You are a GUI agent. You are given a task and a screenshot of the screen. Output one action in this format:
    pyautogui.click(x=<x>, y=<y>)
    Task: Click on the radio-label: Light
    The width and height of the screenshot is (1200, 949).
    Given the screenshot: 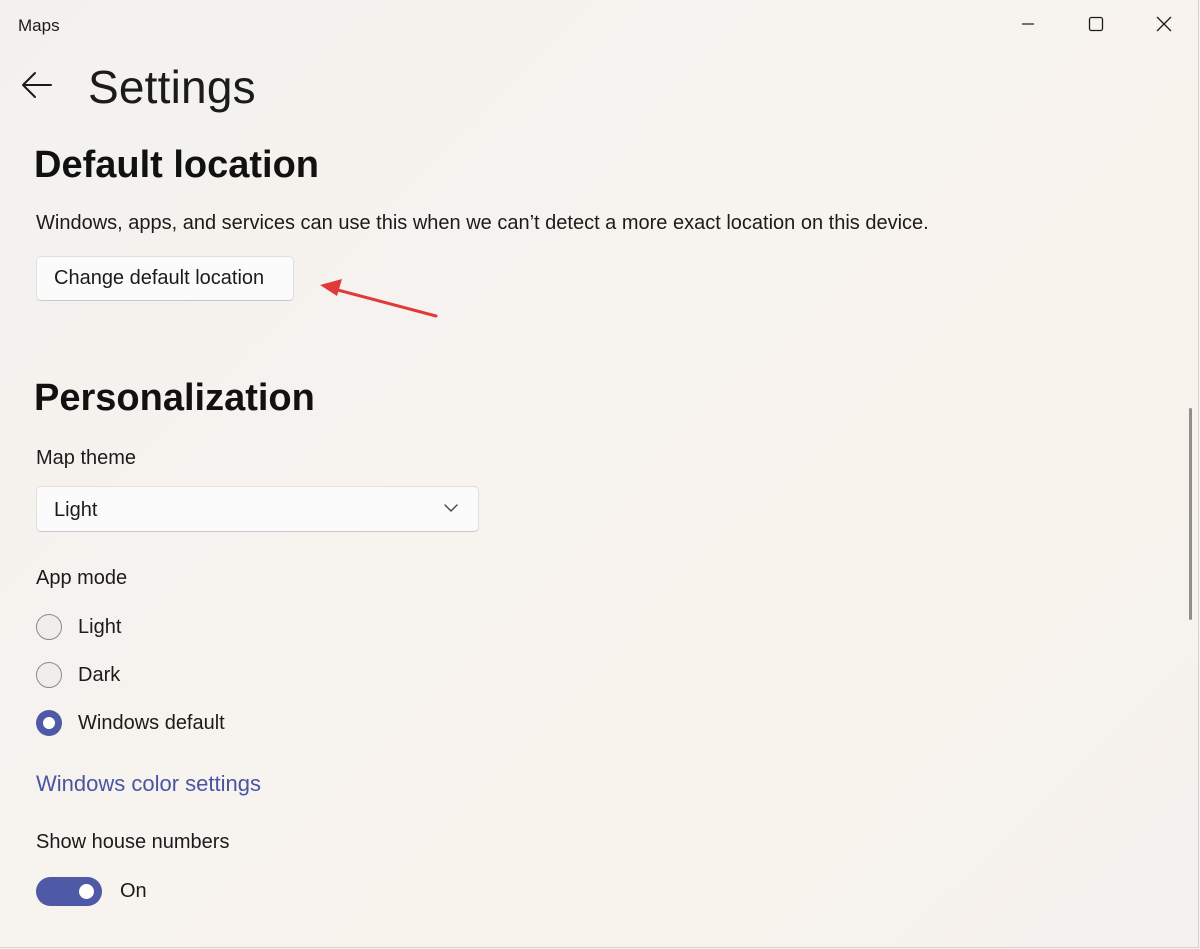 What is the action you would take?
    pyautogui.click(x=100, y=626)
    